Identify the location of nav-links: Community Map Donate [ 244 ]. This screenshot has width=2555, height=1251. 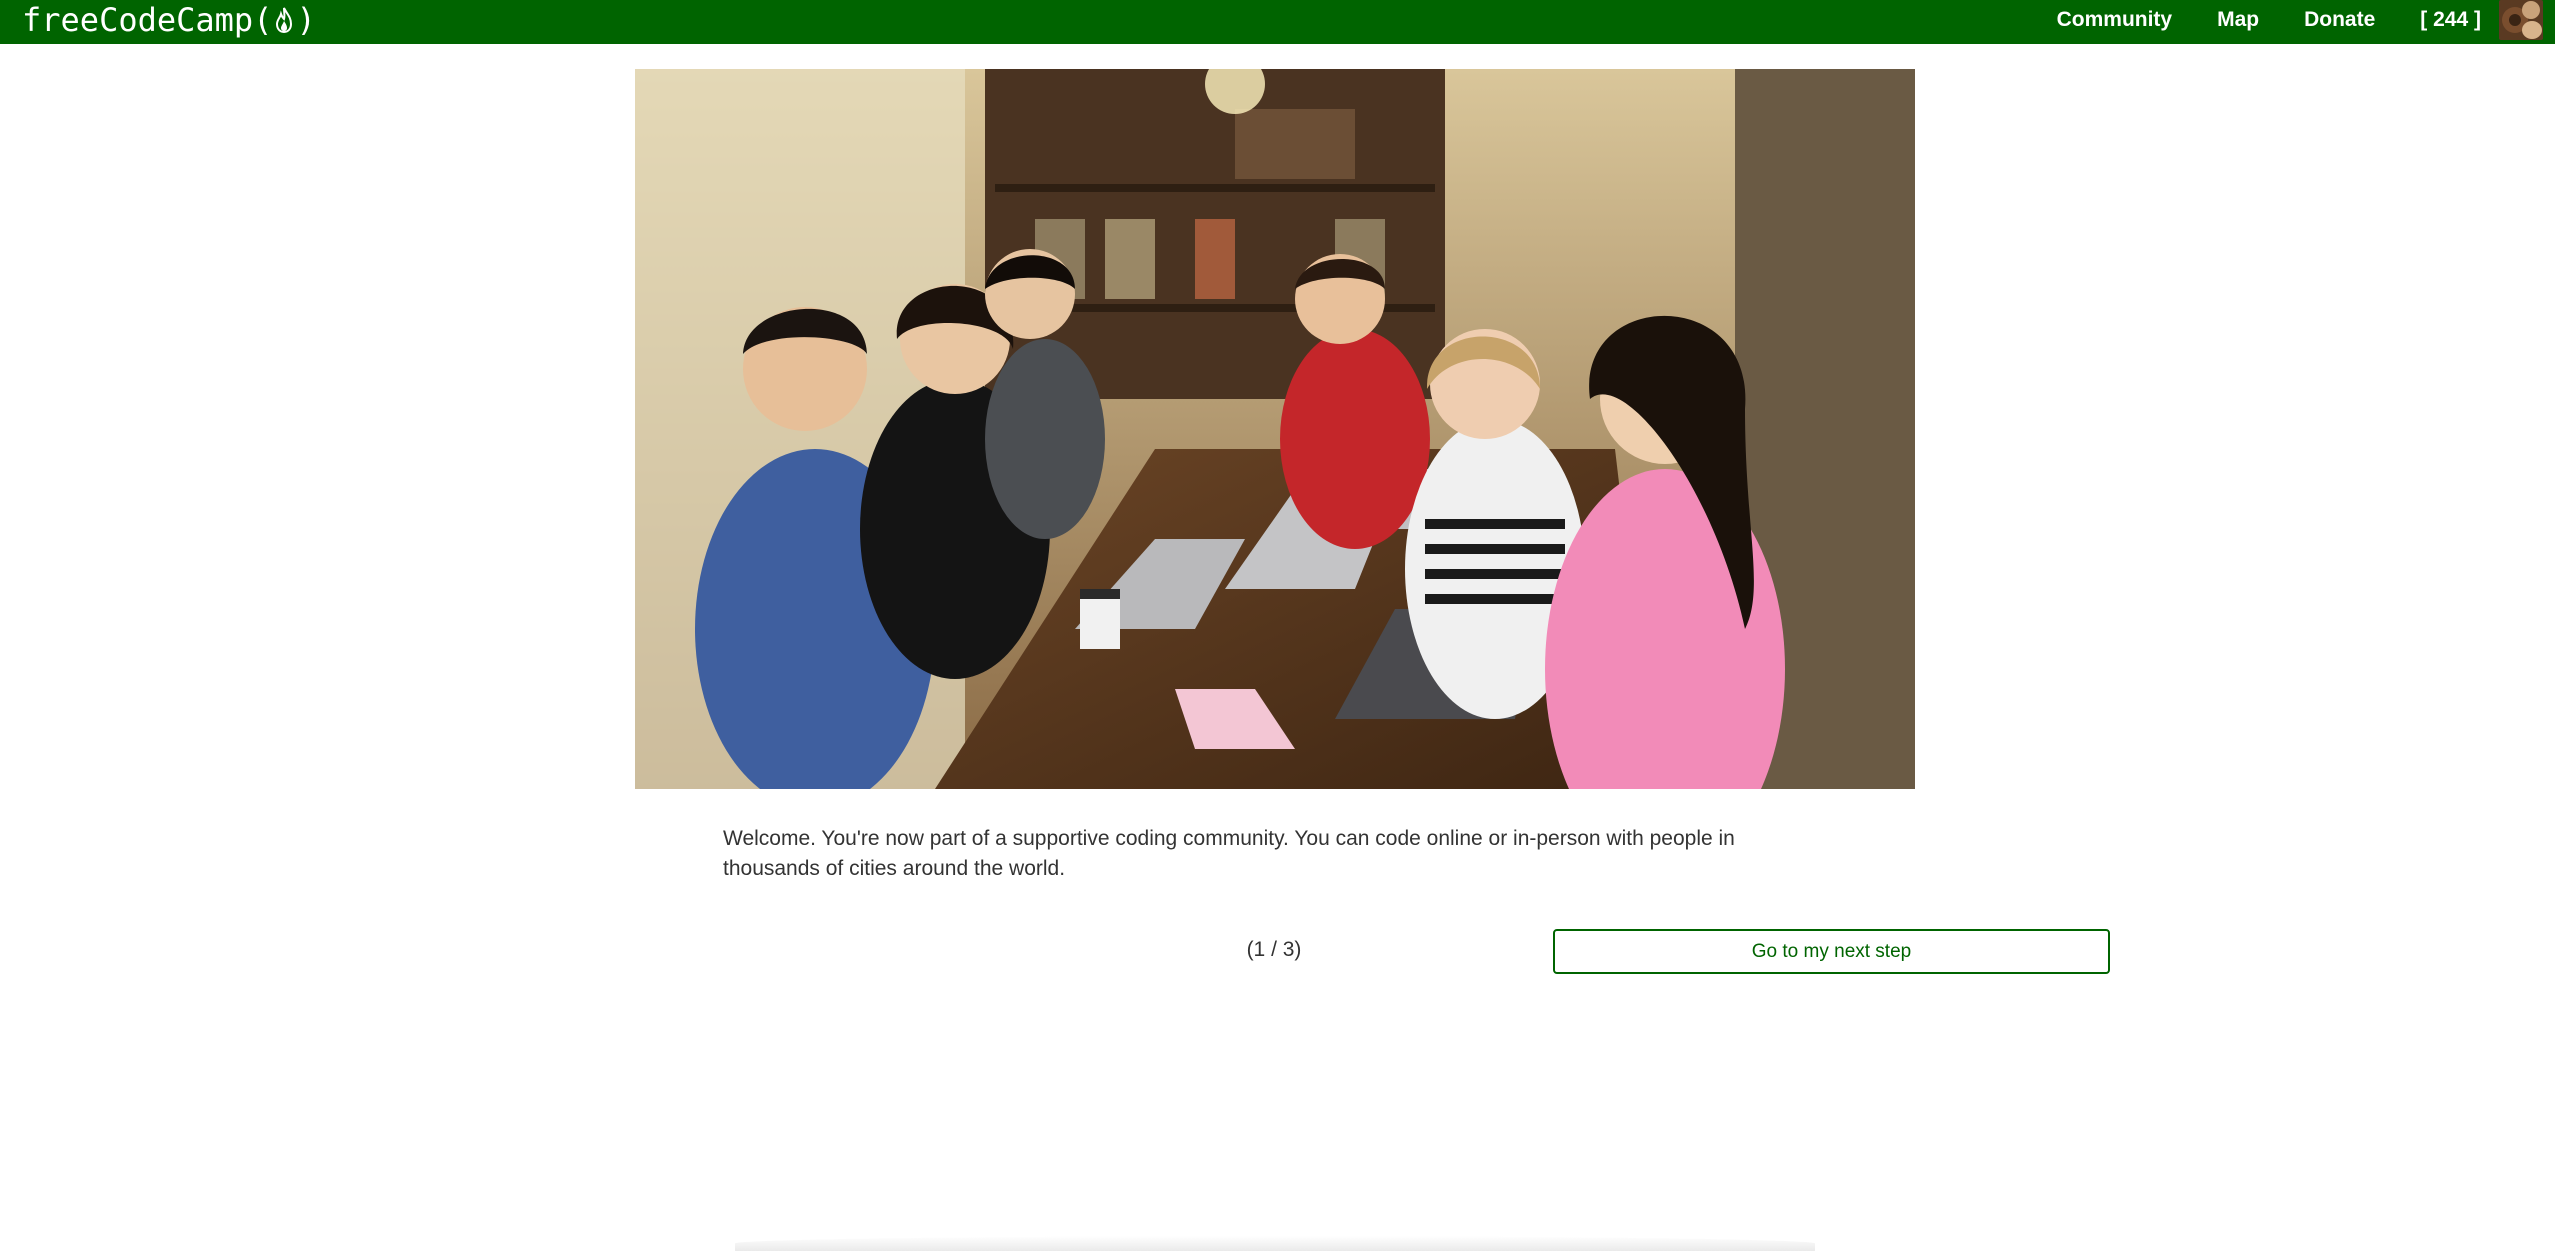
(2306, 20).